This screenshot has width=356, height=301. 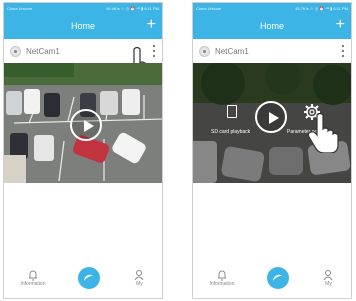 I want to click on pointing-hand-icon, so click(x=323, y=132).